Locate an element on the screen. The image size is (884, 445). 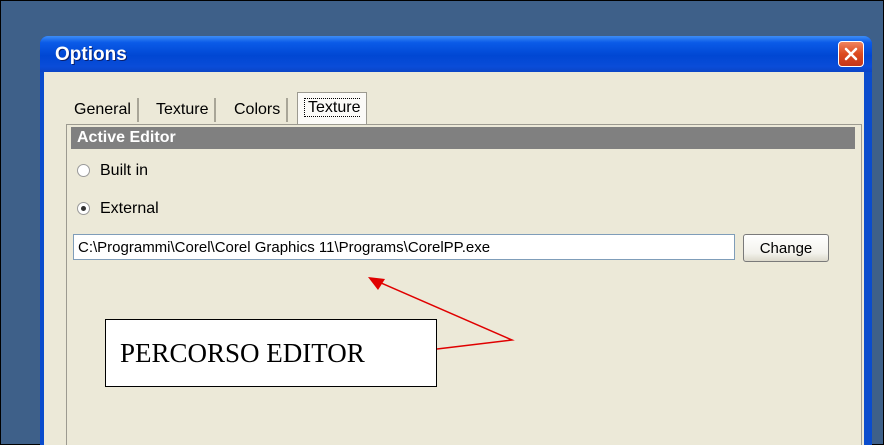
close-button is located at coordinates (851, 54).